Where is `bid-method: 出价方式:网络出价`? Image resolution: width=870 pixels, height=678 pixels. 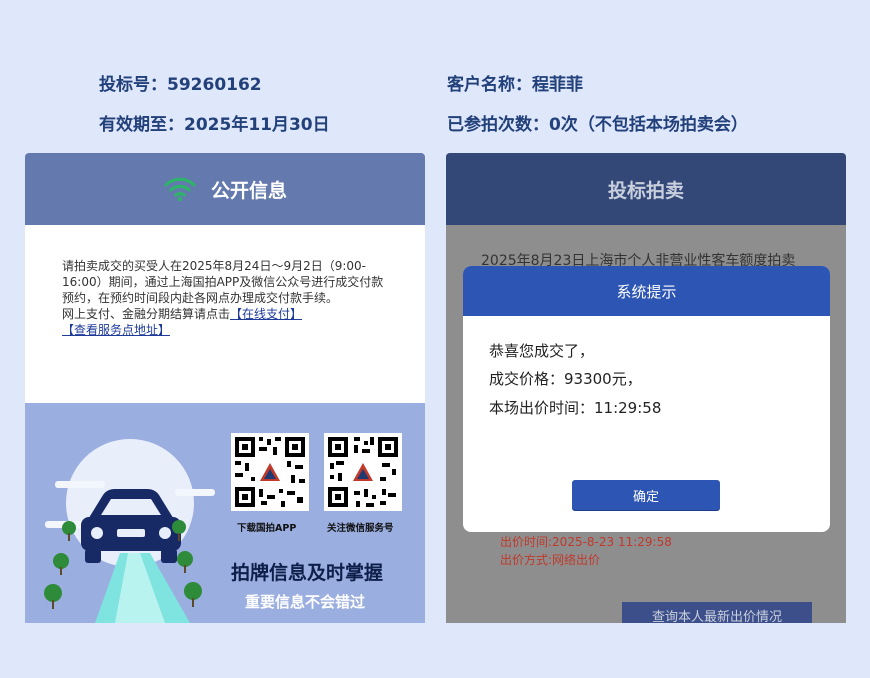
bid-method: 出价方式:网络出价 is located at coordinates (550, 560).